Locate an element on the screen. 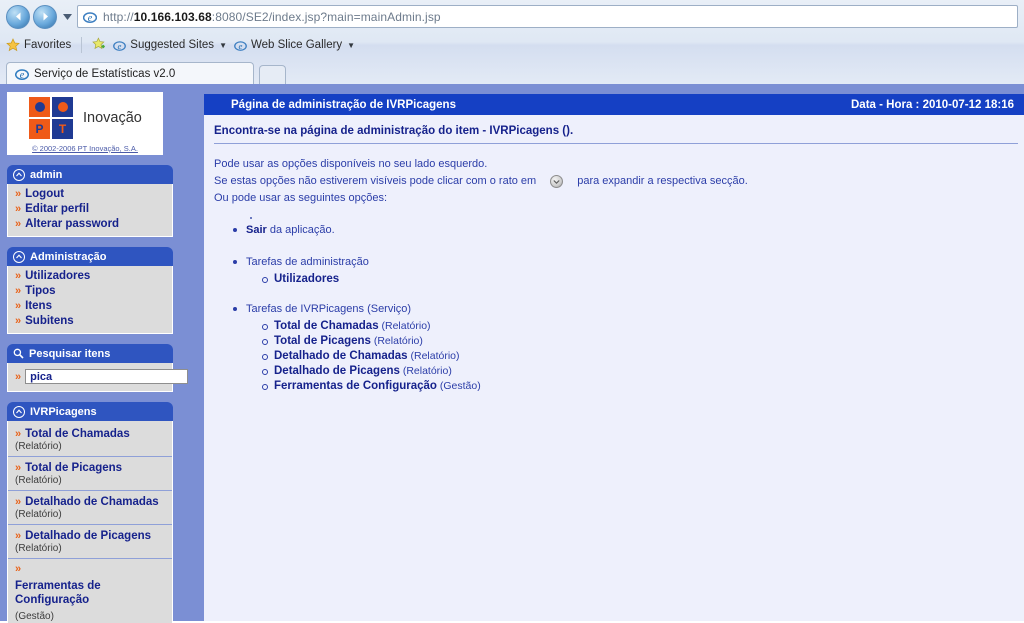 The image size is (1024, 623). suggested-sites-label: Suggested Sites is located at coordinates (172, 45).